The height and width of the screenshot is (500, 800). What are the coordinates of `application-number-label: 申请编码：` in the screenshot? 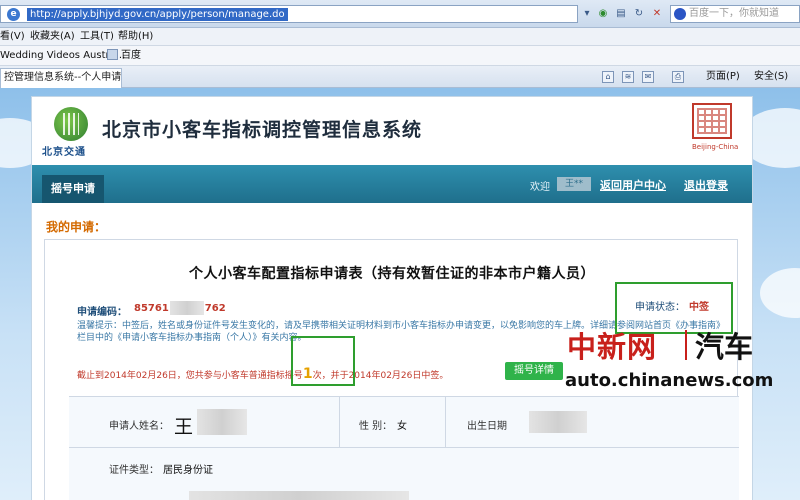 It's located at (102, 312).